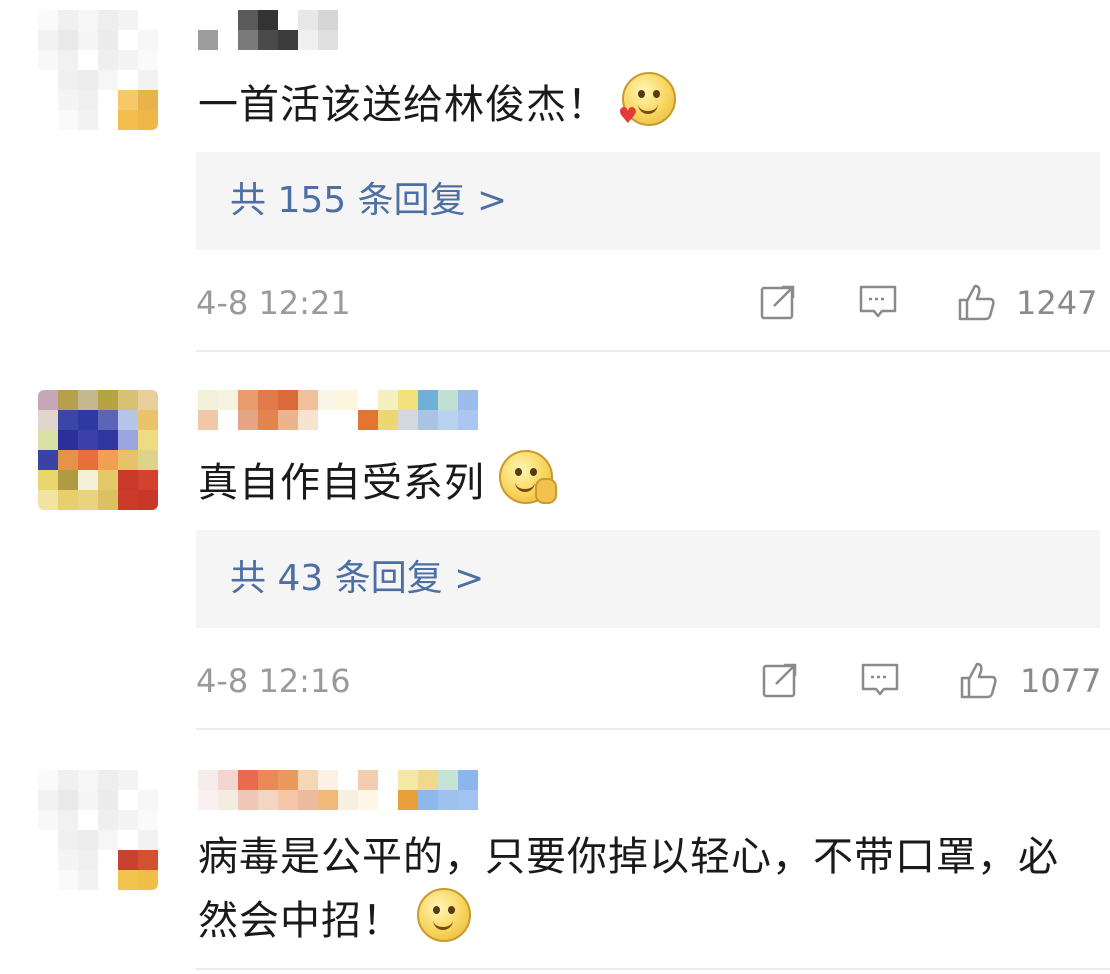  I want to click on comment-timestamp: 4-8 12:16, so click(273, 681).